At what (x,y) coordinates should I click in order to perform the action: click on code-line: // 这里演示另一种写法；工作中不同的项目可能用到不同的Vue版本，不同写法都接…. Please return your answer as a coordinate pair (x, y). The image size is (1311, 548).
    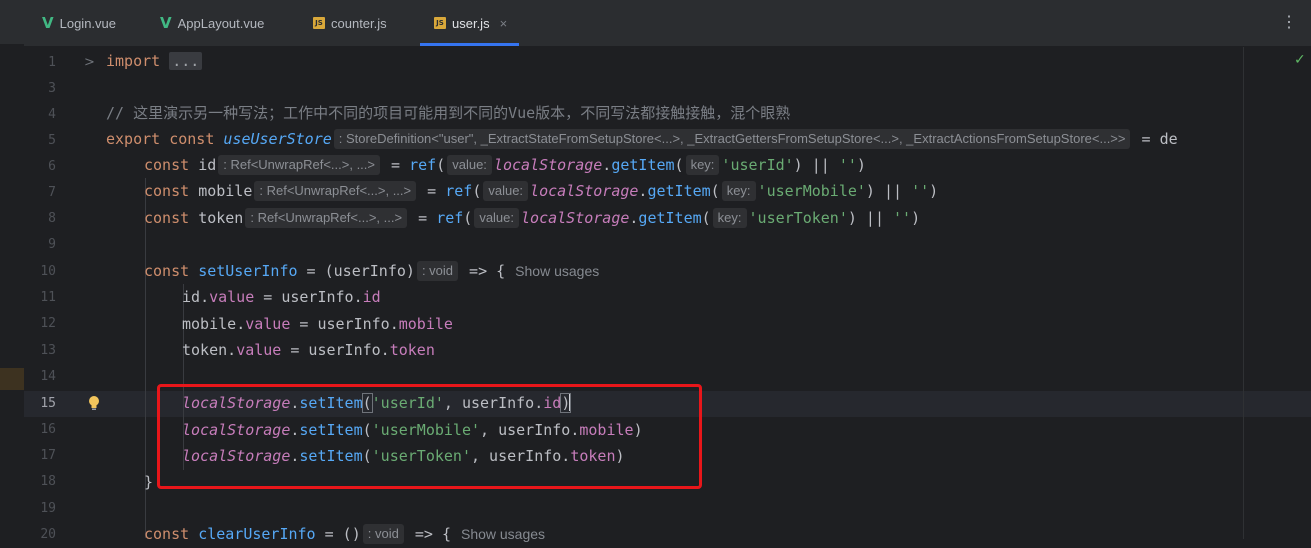
    Looking at the image, I should click on (448, 113).